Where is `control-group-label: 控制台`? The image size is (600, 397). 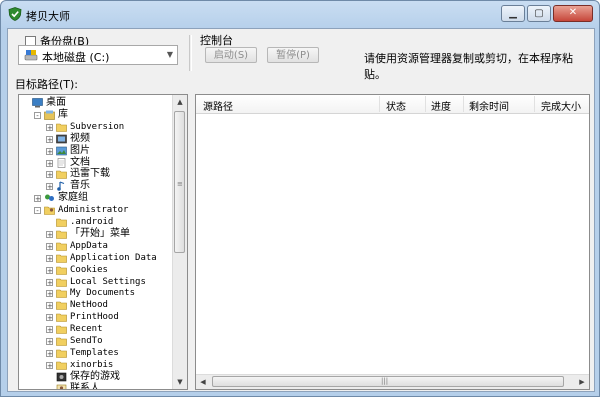 control-group-label: 控制台 is located at coordinates (216, 40).